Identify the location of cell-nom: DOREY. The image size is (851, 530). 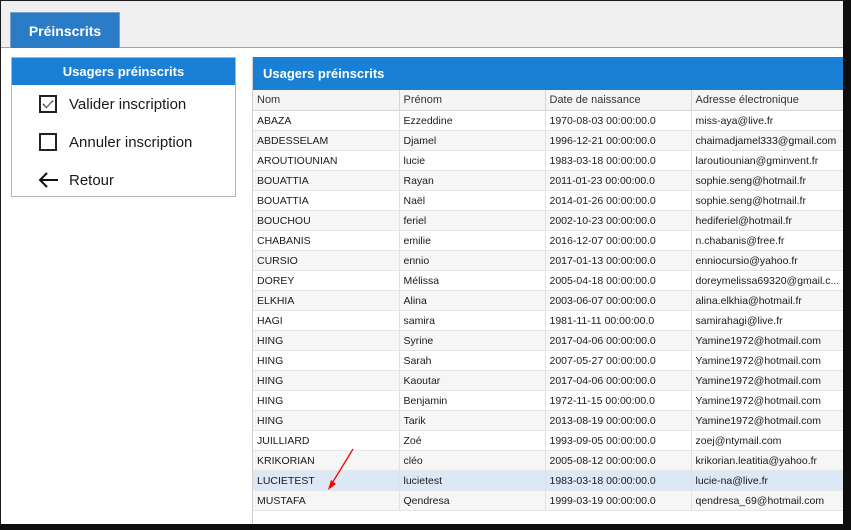
(326, 280).